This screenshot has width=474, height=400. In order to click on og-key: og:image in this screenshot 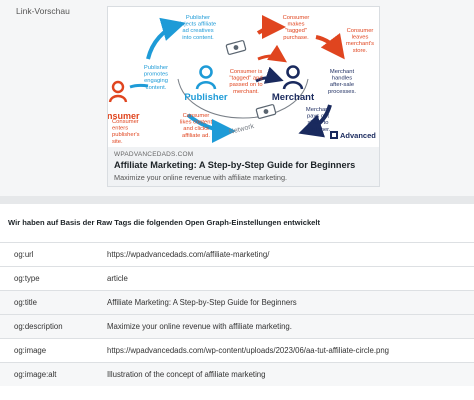, I will do `click(30, 350)`.